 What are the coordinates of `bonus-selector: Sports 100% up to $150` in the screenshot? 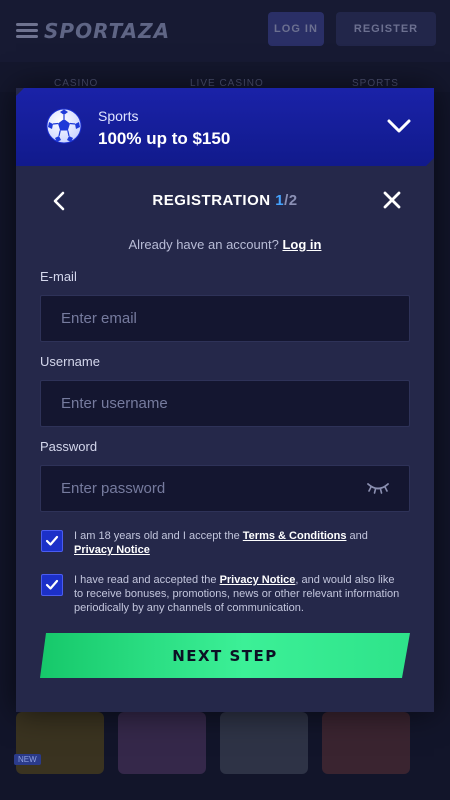 It's located at (225, 127).